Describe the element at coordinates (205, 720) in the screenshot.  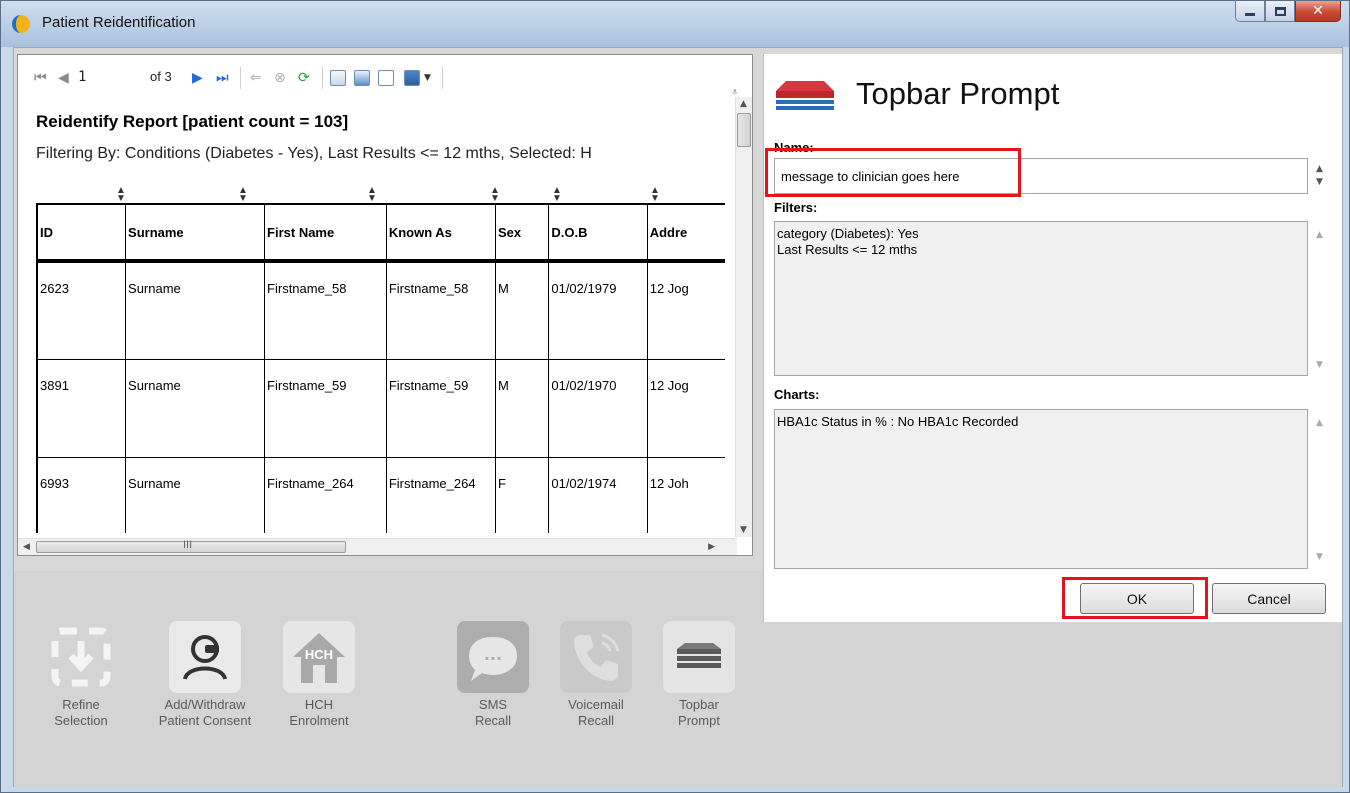
I see `consent-label-line2: Patient Consent` at that location.